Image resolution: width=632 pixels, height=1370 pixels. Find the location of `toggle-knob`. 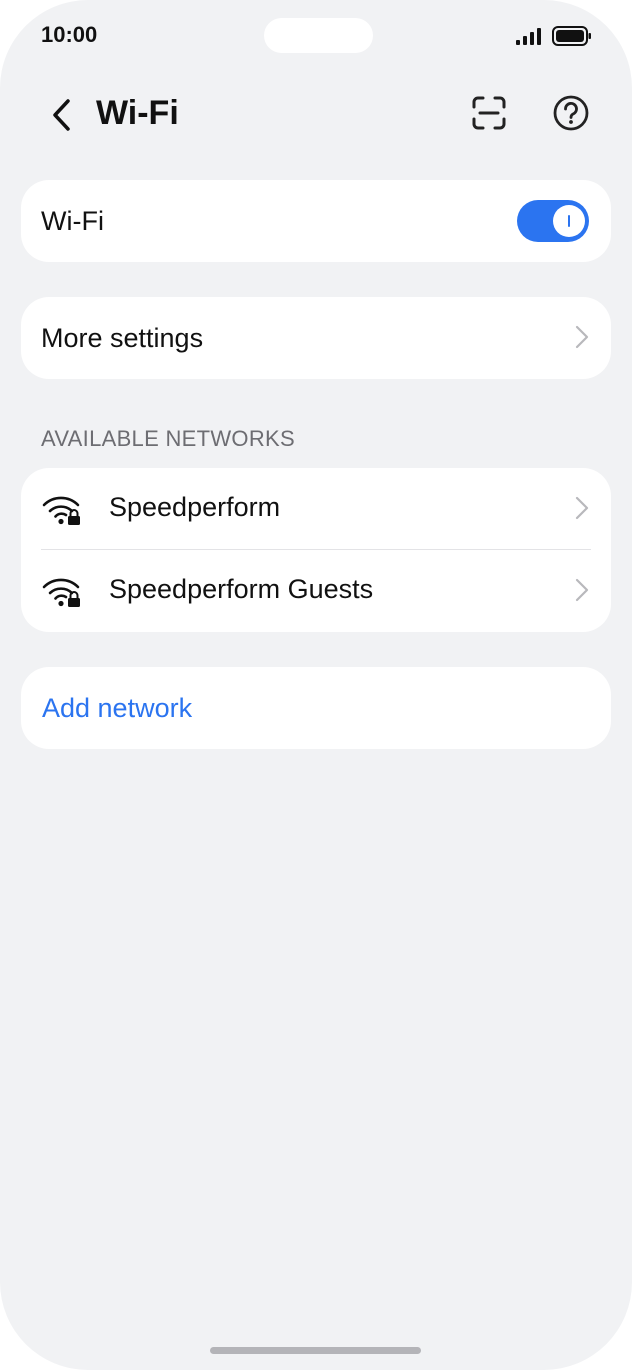

toggle-knob is located at coordinates (569, 221).